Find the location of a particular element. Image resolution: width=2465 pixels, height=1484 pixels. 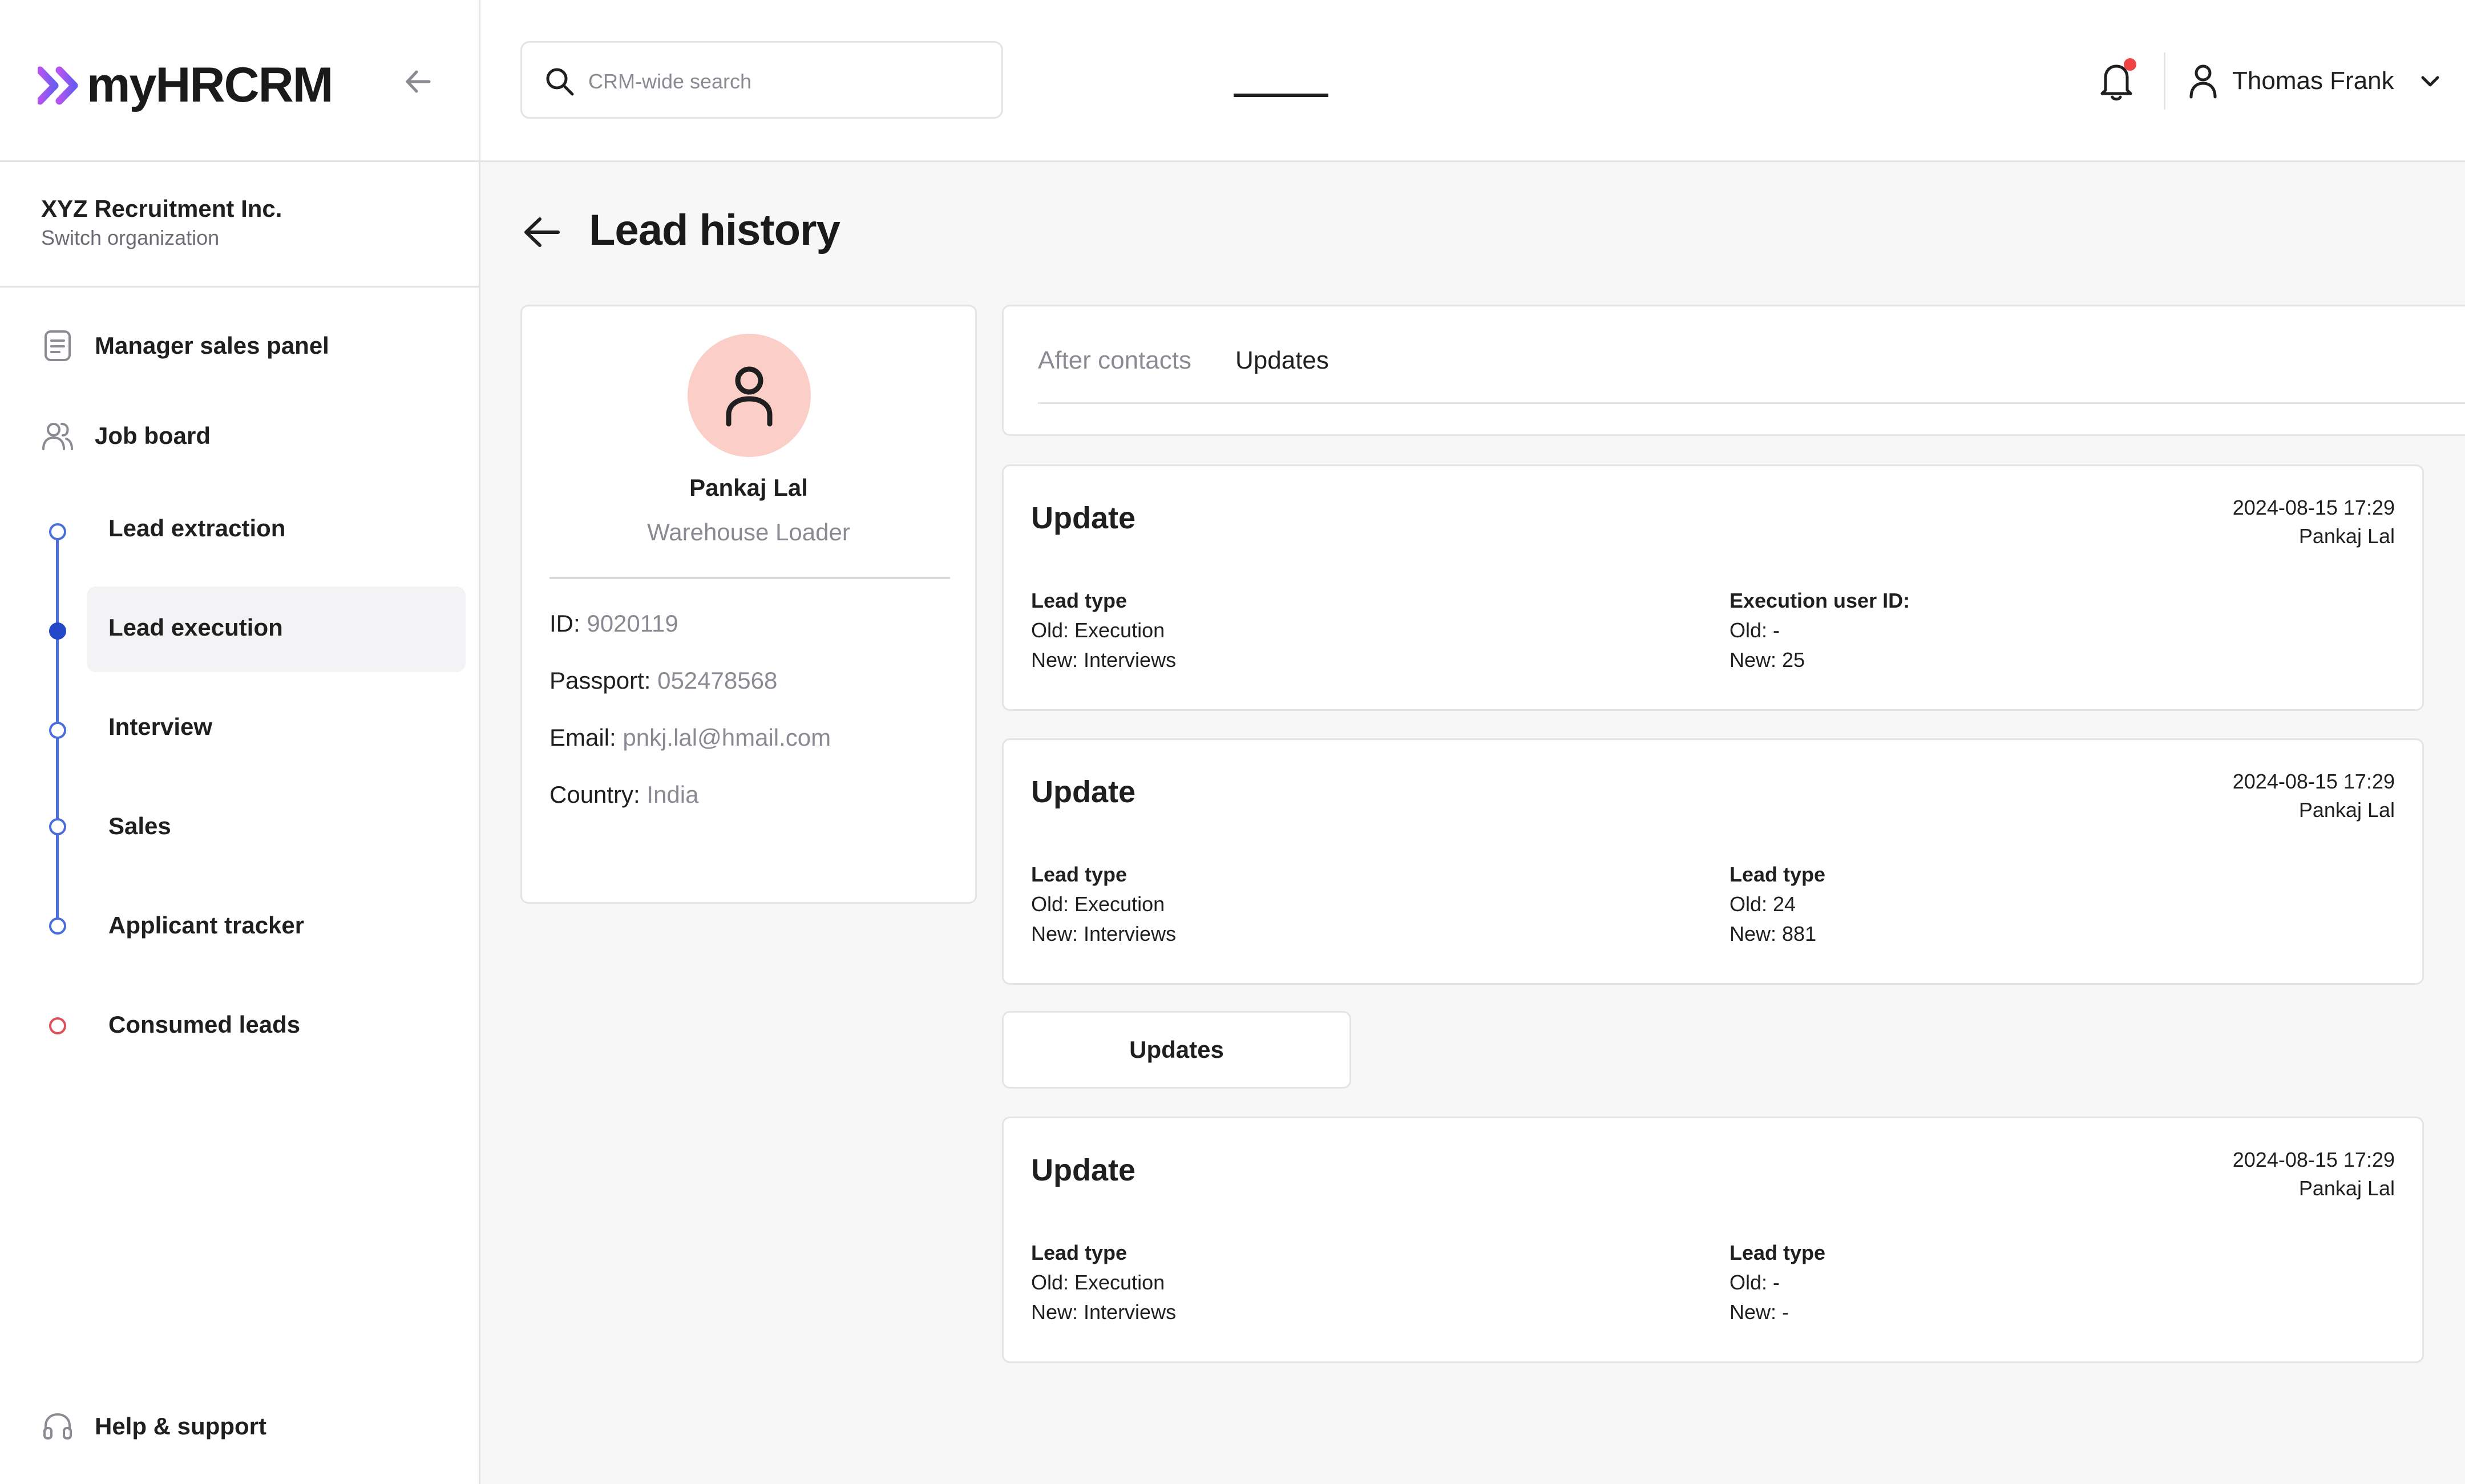

switch-organization-link: Switch organization is located at coordinates (130, 238).